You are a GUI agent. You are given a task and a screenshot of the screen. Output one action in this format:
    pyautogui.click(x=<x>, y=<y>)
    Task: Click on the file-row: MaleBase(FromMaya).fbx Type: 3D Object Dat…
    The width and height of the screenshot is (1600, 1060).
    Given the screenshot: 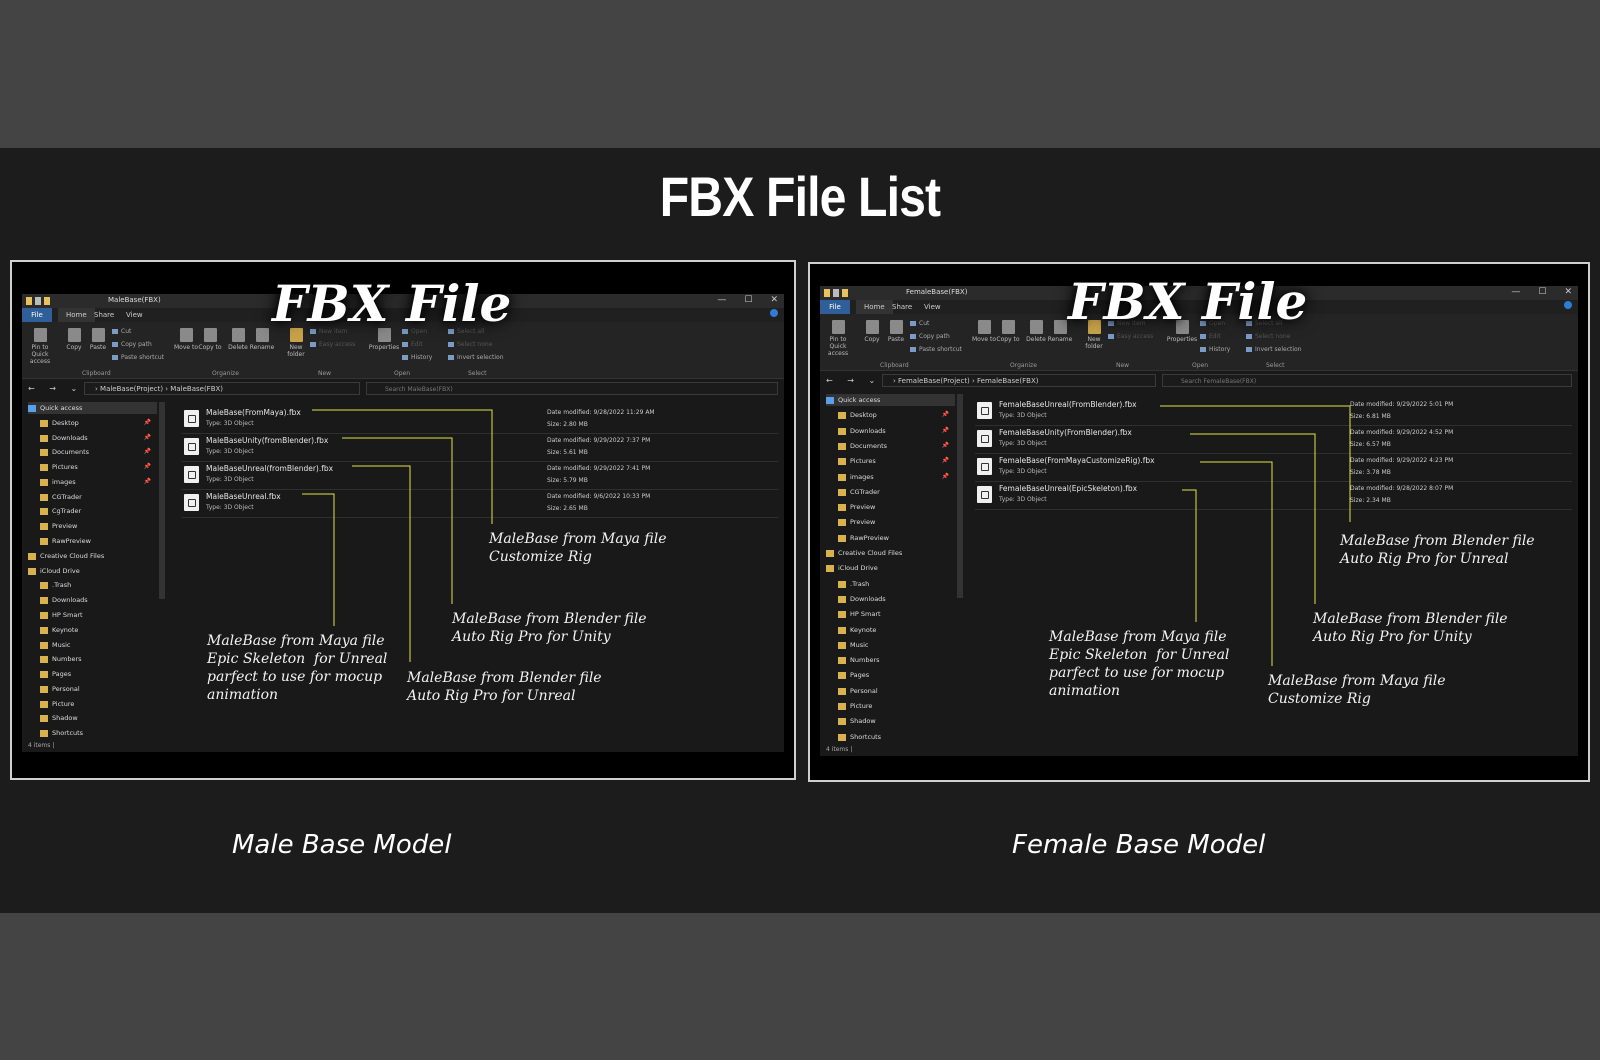 What is the action you would take?
    pyautogui.click(x=480, y=420)
    